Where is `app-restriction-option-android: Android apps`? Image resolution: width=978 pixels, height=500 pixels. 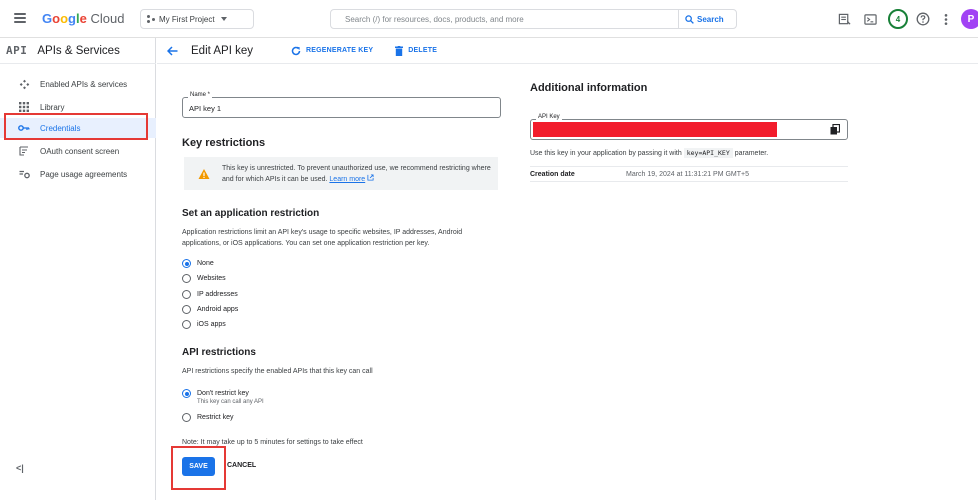 app-restriction-option-android: Android apps is located at coordinates (210, 309).